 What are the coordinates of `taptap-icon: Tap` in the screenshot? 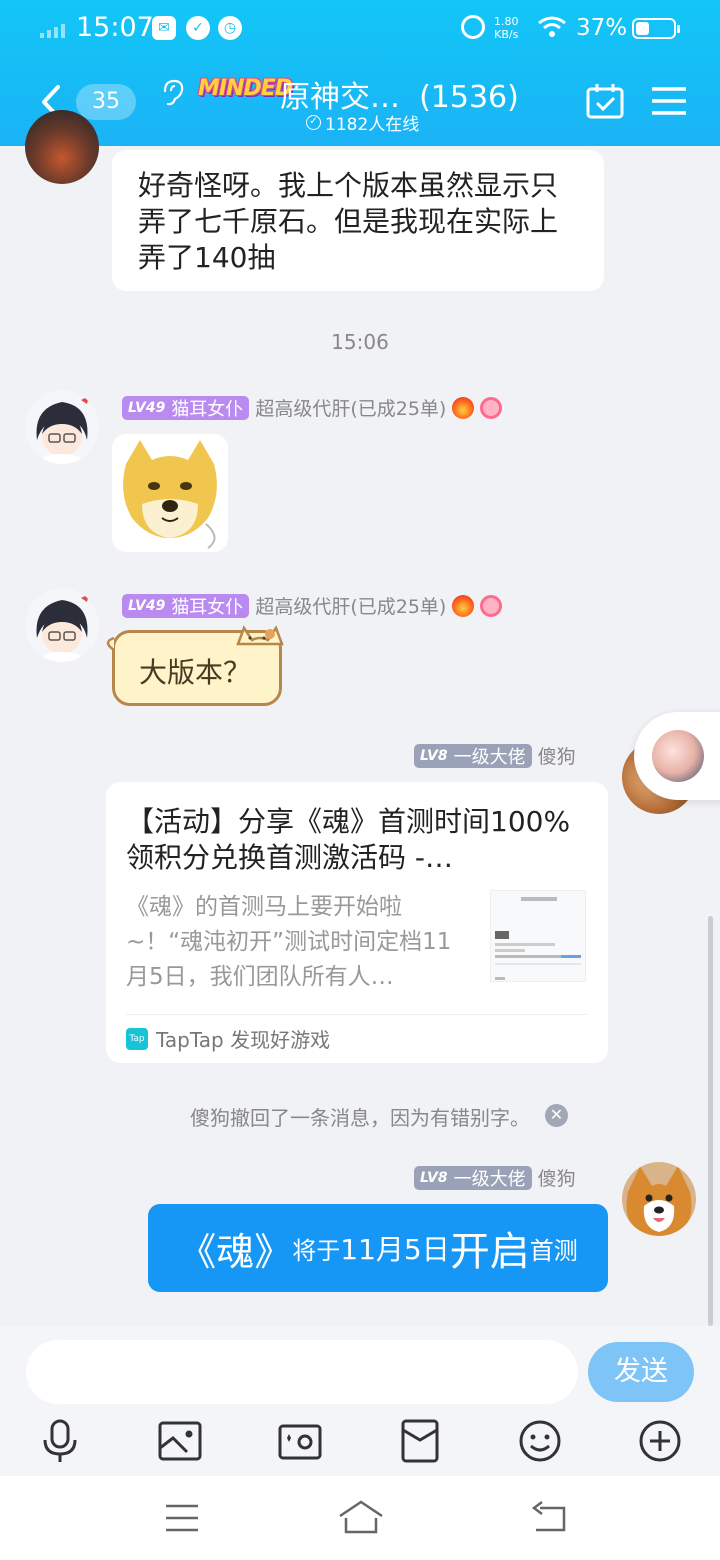 It's located at (137, 1038).